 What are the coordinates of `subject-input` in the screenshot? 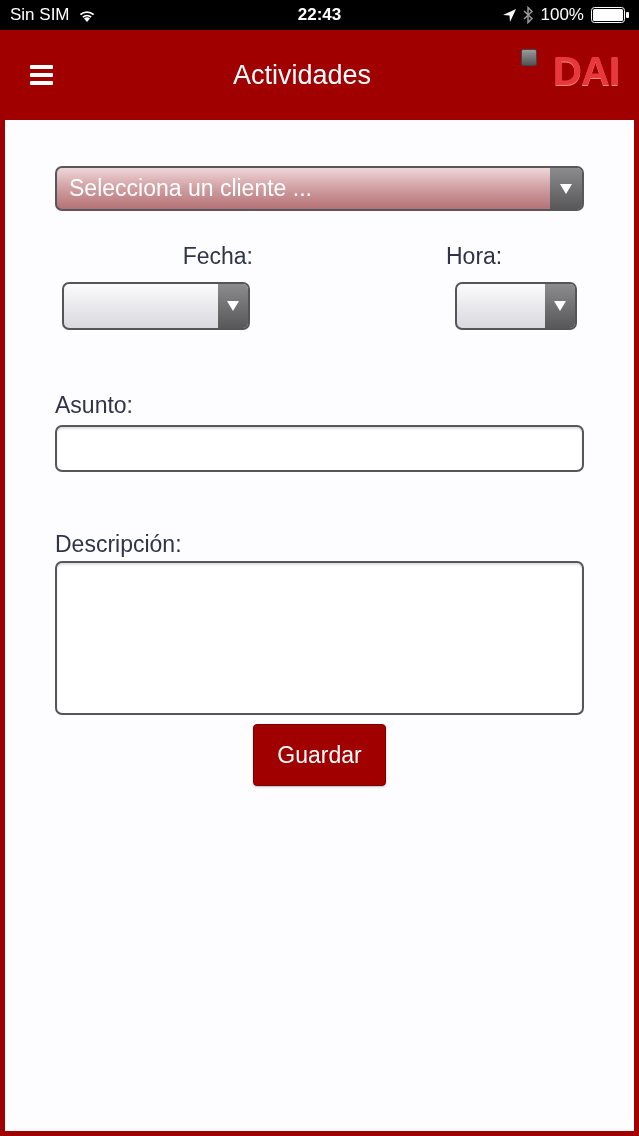 It's located at (319, 448).